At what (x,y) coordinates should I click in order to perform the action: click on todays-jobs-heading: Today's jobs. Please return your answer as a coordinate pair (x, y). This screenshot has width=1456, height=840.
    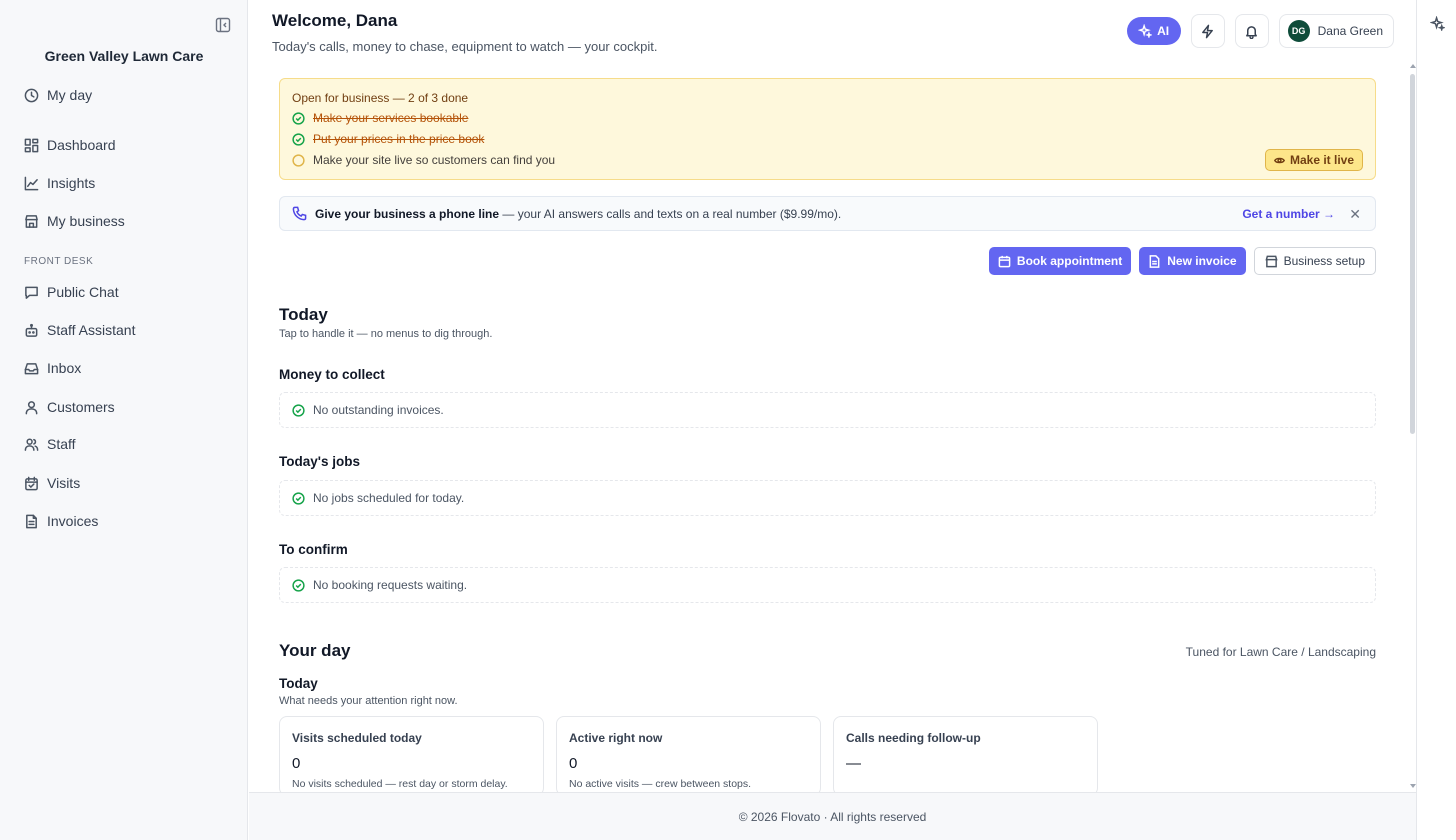
    Looking at the image, I should click on (319, 461).